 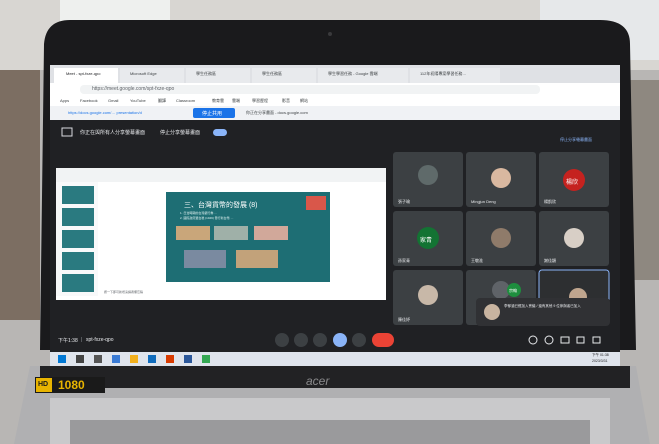 I want to click on bookmark-7: 雲端, so click(x=236, y=101).